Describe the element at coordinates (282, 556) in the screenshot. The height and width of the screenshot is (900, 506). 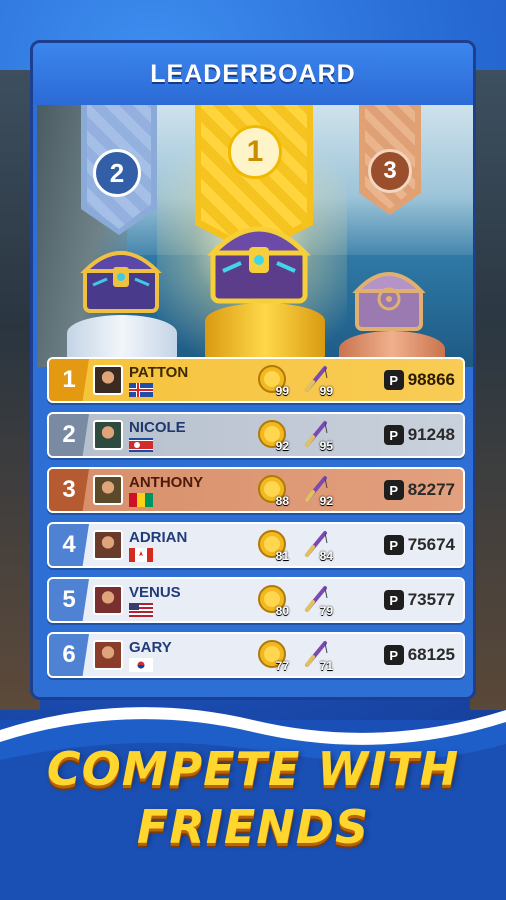
I see `coin-count: 81` at that location.